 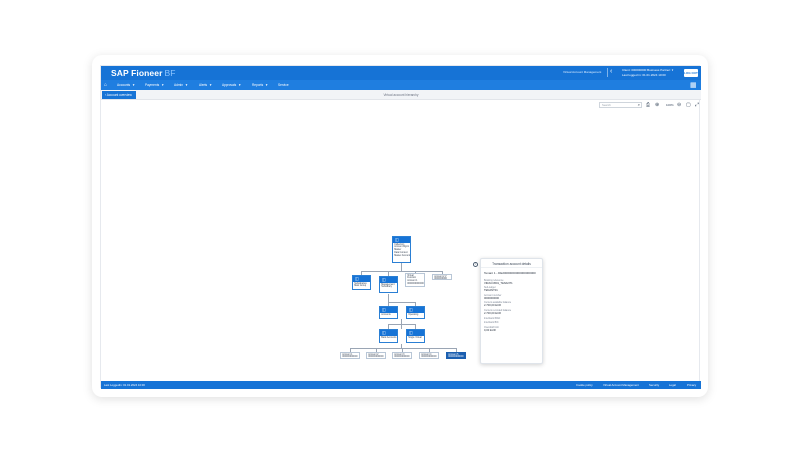 What do you see at coordinates (415, 336) in the screenshot?
I see `tree-node-single-virtual: ◫ Single Virtual` at bounding box center [415, 336].